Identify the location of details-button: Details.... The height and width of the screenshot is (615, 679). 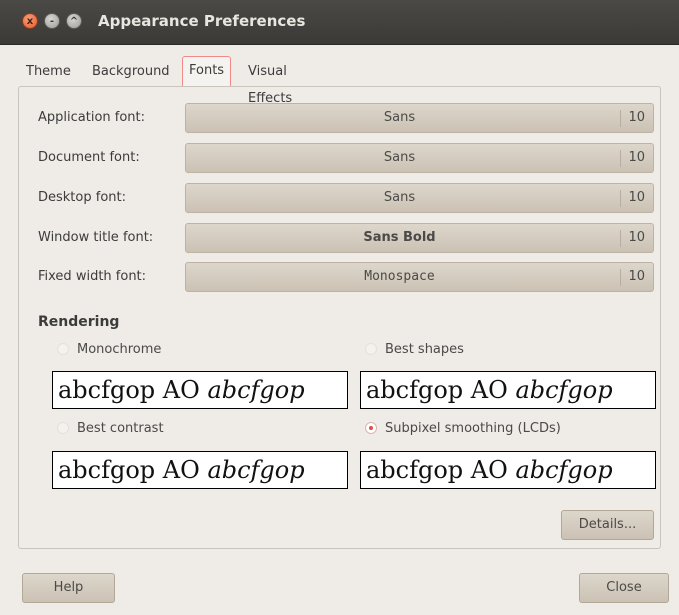
(607, 525).